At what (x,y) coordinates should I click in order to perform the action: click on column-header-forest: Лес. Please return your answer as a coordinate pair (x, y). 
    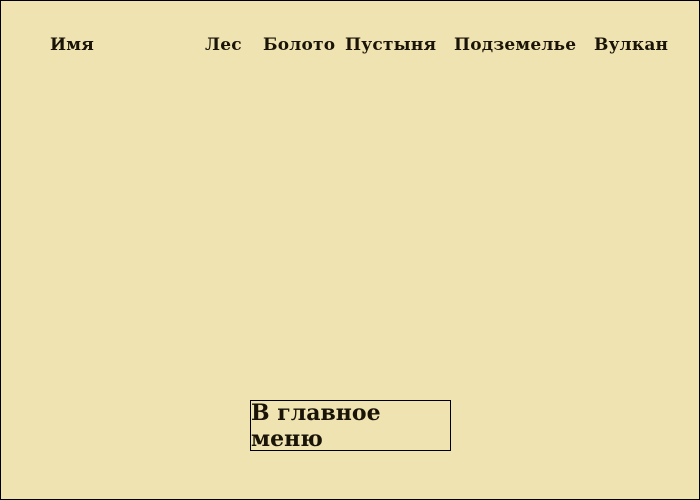
    Looking at the image, I should click on (223, 45).